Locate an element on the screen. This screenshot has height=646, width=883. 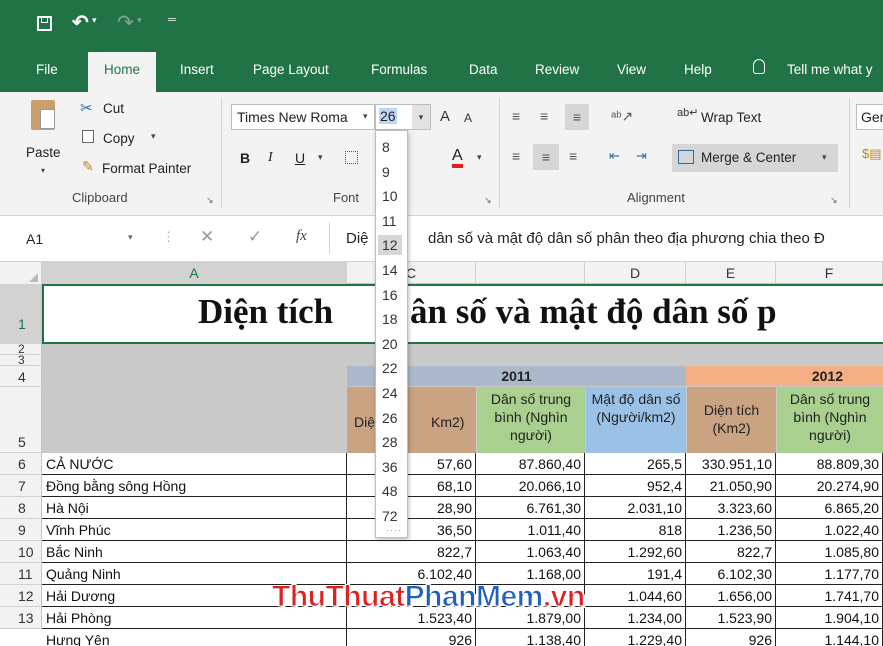
font-size-option: 16 is located at coordinates (390, 295).